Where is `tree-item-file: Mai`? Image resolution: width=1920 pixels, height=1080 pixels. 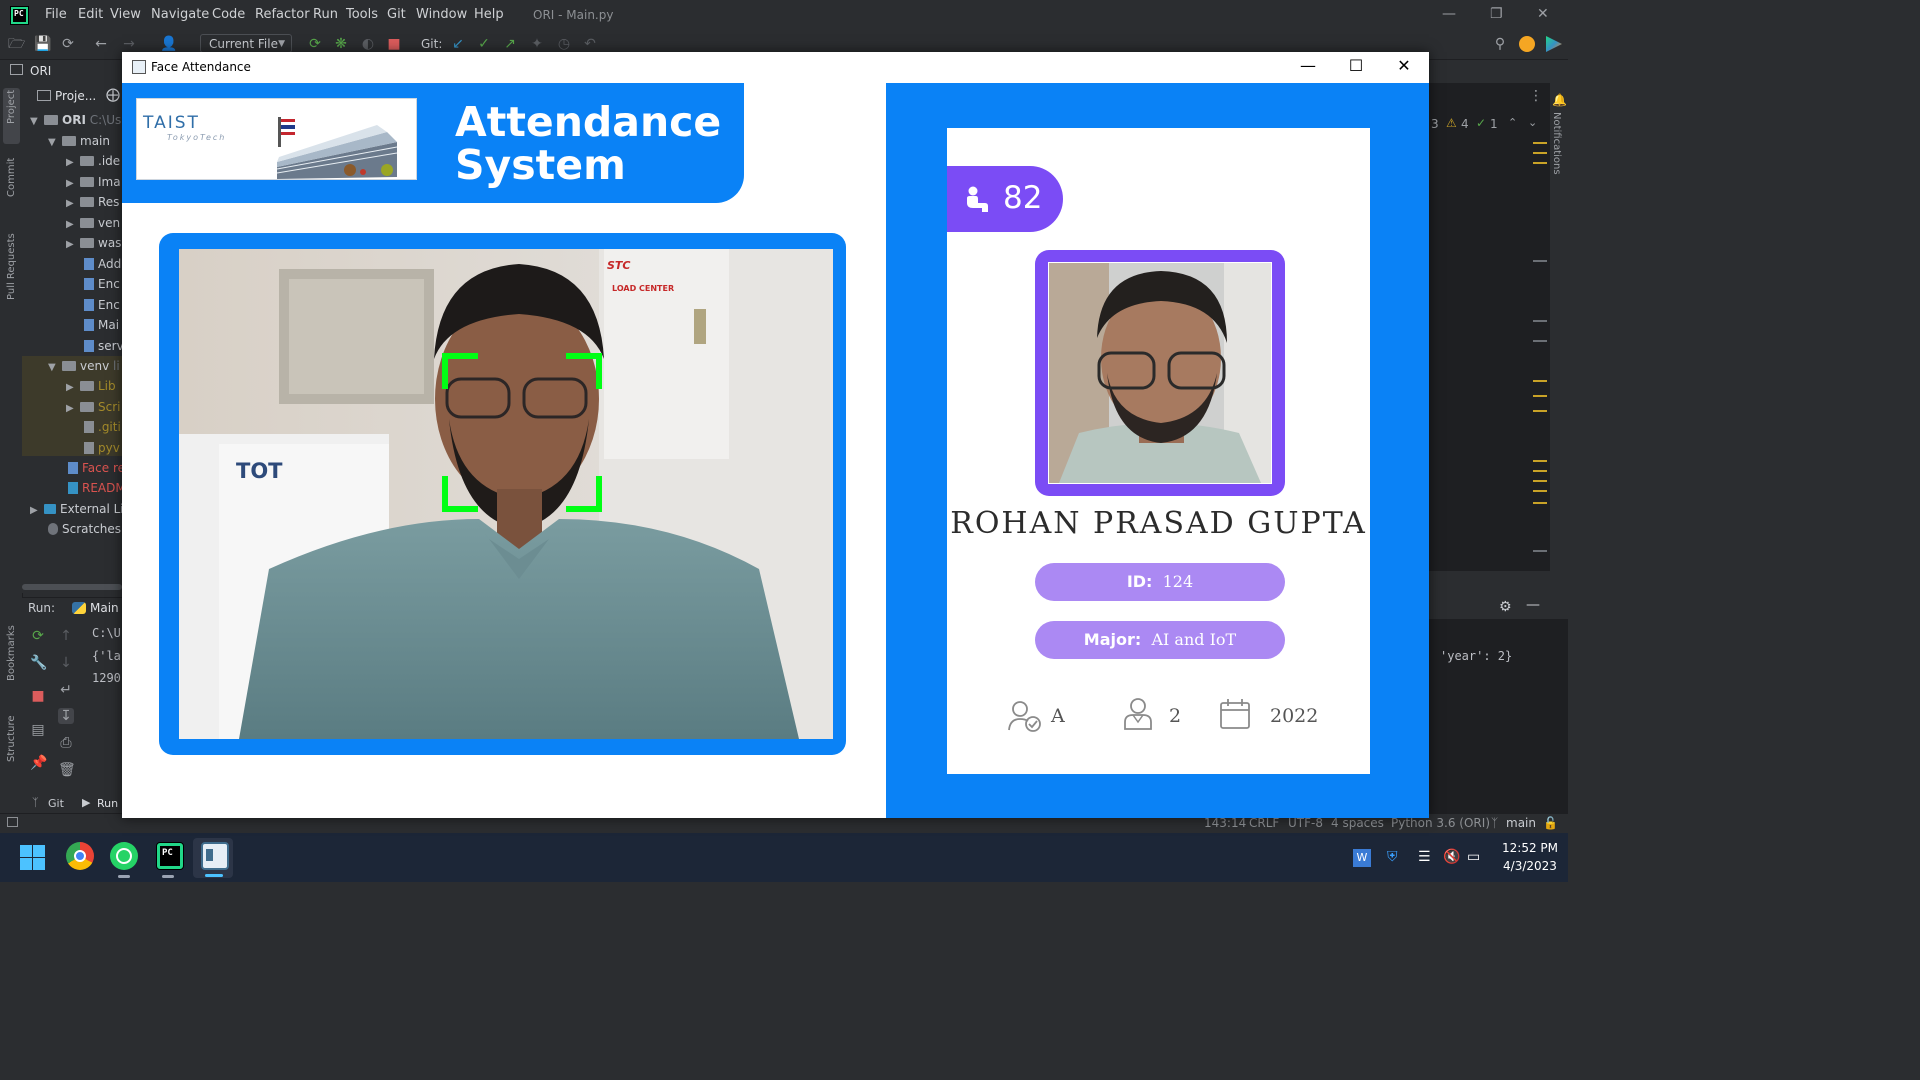
tree-item-file: Mai is located at coordinates (99, 328).